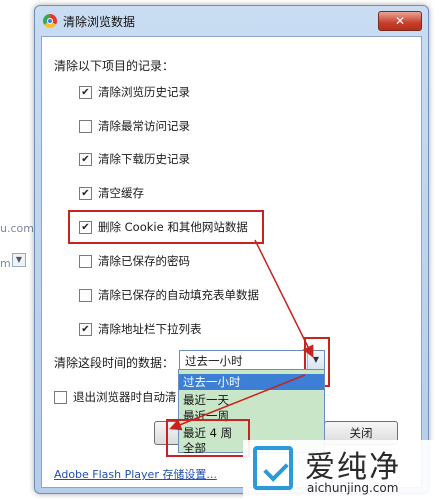 This screenshot has height=500, width=443. What do you see at coordinates (273, 468) in the screenshot?
I see `watermark-logo-icon` at bounding box center [273, 468].